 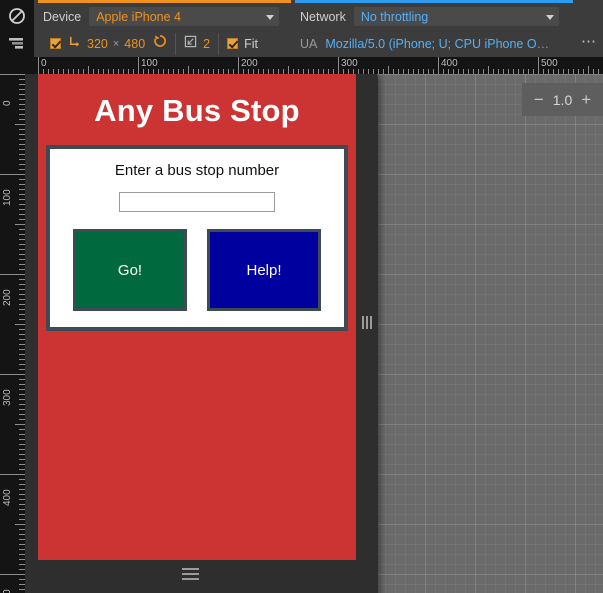 What do you see at coordinates (197, 110) in the screenshot?
I see `page-title: Any Bus Stop` at bounding box center [197, 110].